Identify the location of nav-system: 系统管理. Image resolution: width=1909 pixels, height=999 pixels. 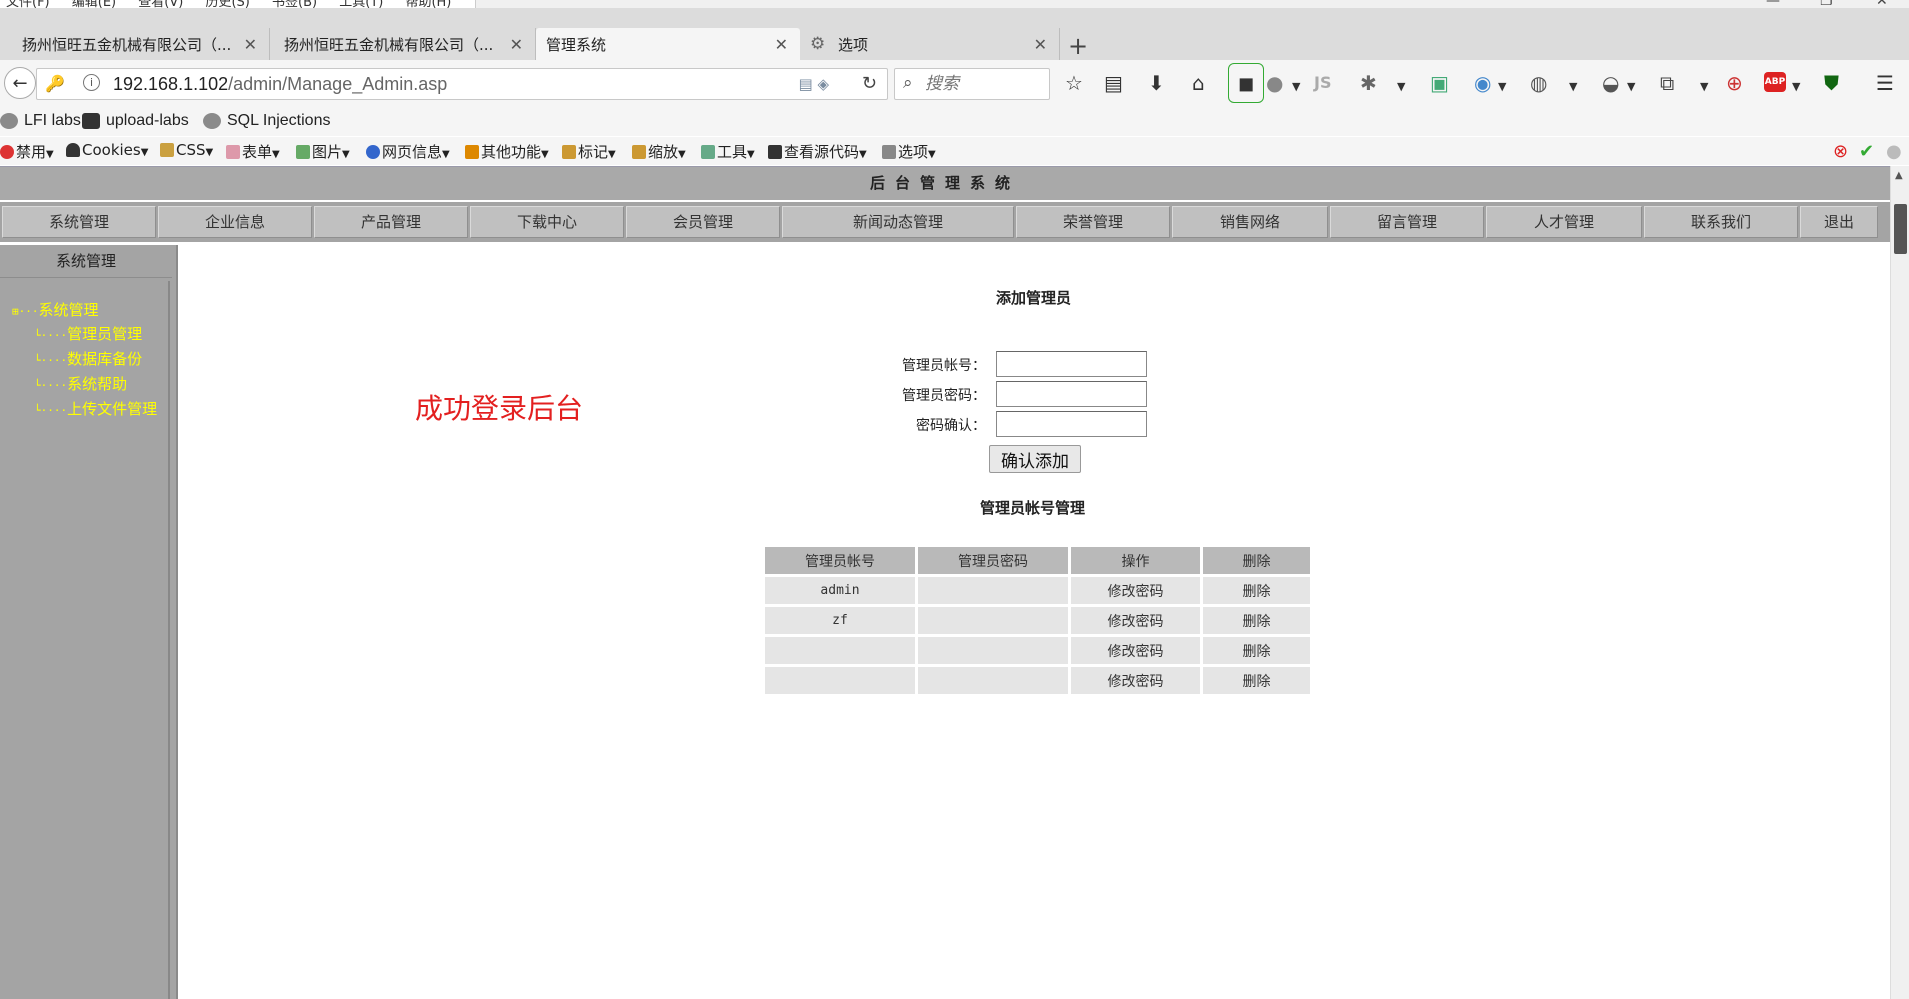
(79, 222).